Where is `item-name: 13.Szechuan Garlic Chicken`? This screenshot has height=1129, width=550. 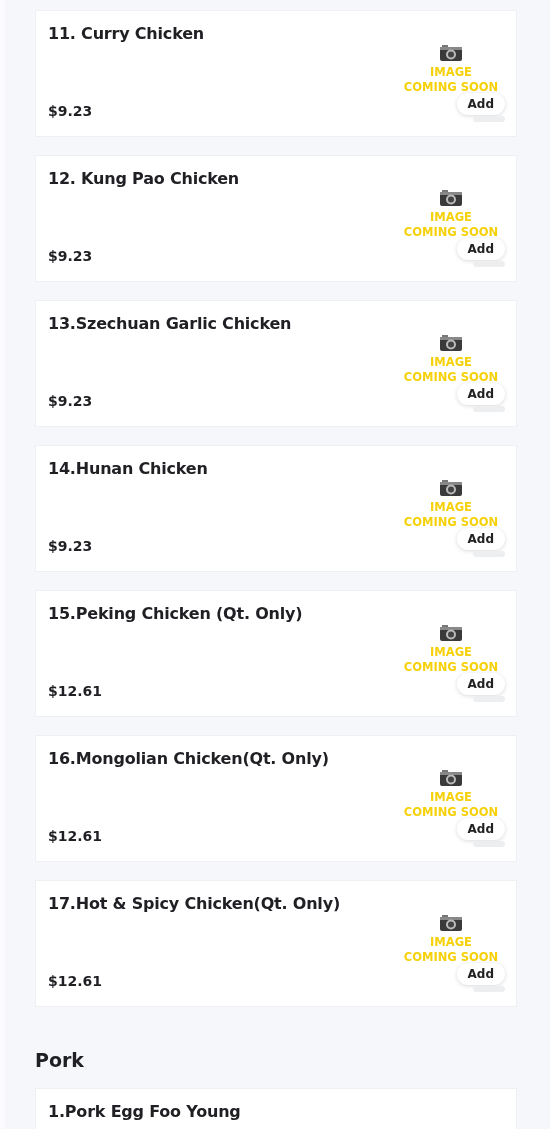 item-name: 13.Szechuan Garlic Chicken is located at coordinates (170, 323).